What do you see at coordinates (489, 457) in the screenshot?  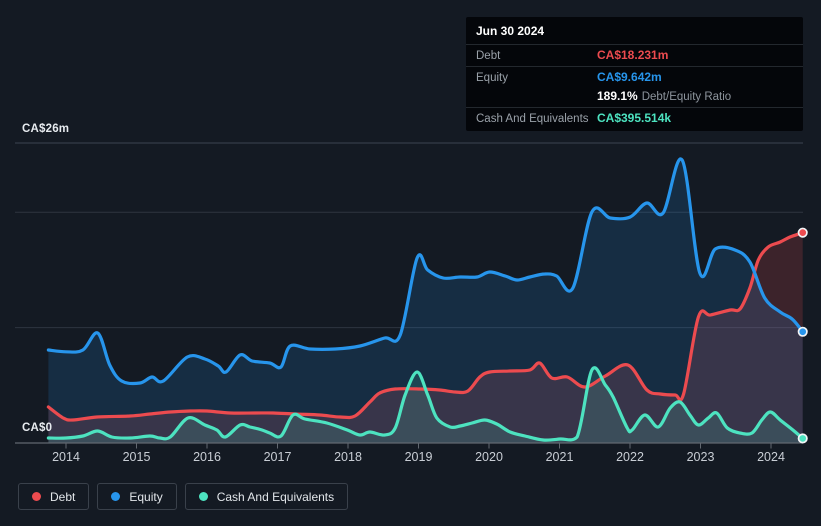 I see `x-axis-label-2020: 2020` at bounding box center [489, 457].